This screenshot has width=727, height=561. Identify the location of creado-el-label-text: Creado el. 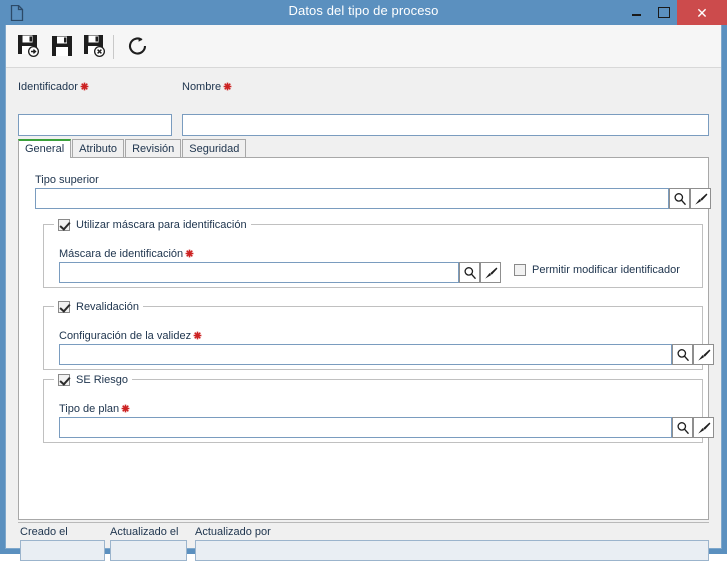
(44, 532).